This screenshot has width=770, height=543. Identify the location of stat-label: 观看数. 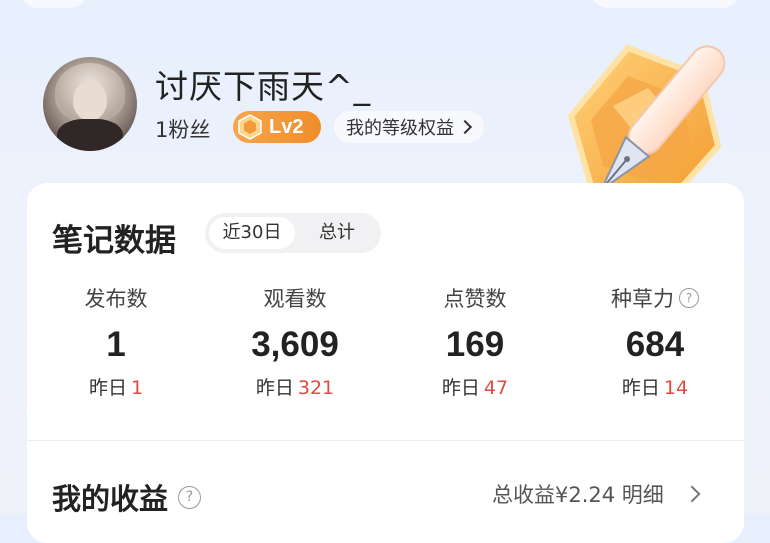
(295, 299).